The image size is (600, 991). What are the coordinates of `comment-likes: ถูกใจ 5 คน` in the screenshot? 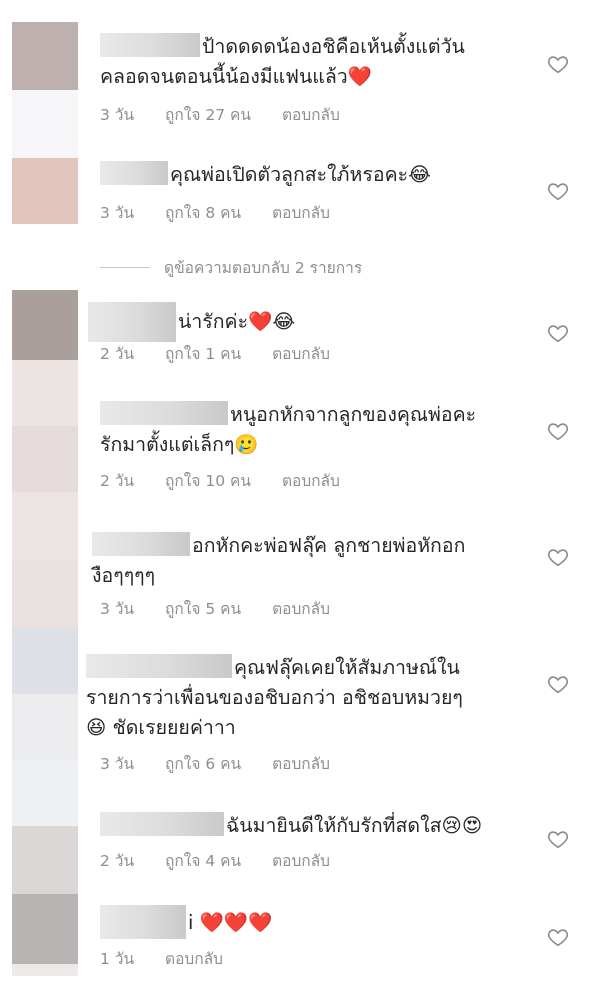 It's located at (203, 608).